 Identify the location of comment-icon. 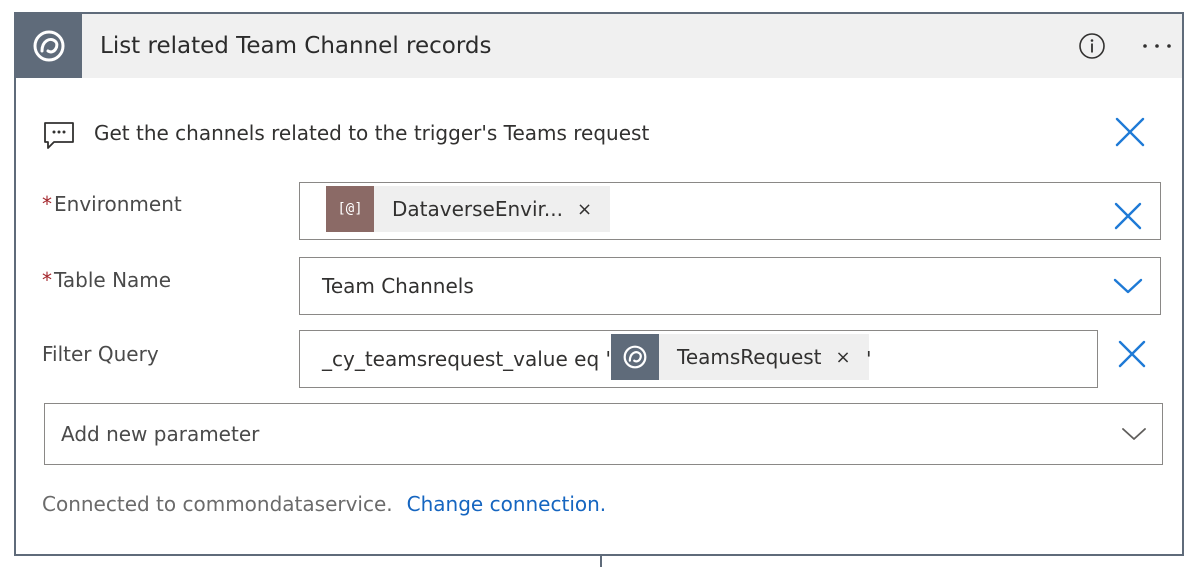
(59, 135).